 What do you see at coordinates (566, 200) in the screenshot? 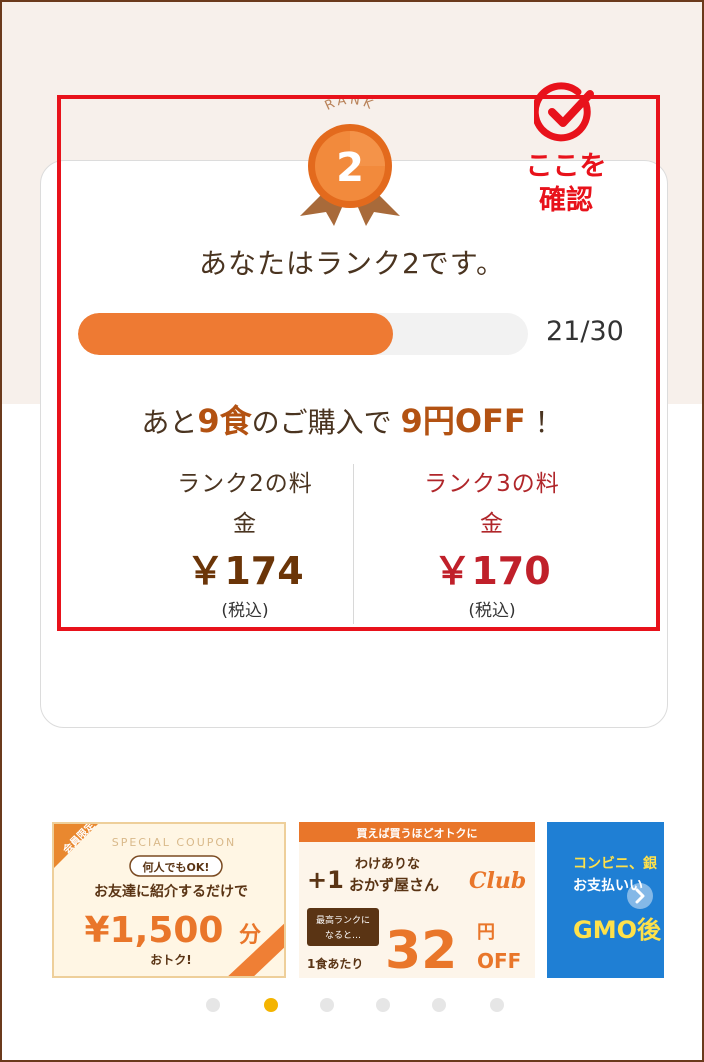
I see `check-label-line2: 確認` at bounding box center [566, 200].